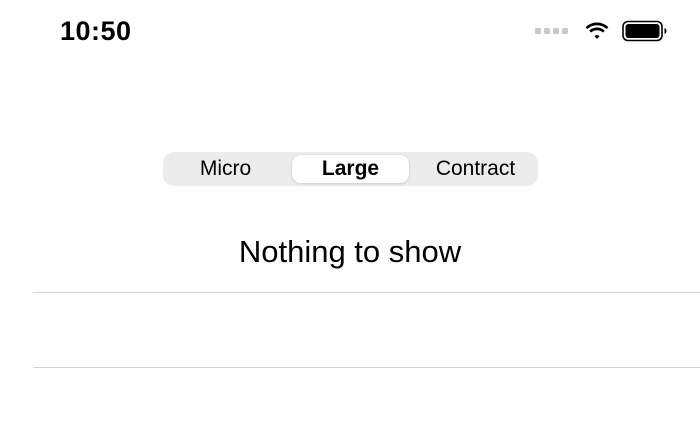  What do you see at coordinates (597, 30) in the screenshot?
I see `wifi-icon` at bounding box center [597, 30].